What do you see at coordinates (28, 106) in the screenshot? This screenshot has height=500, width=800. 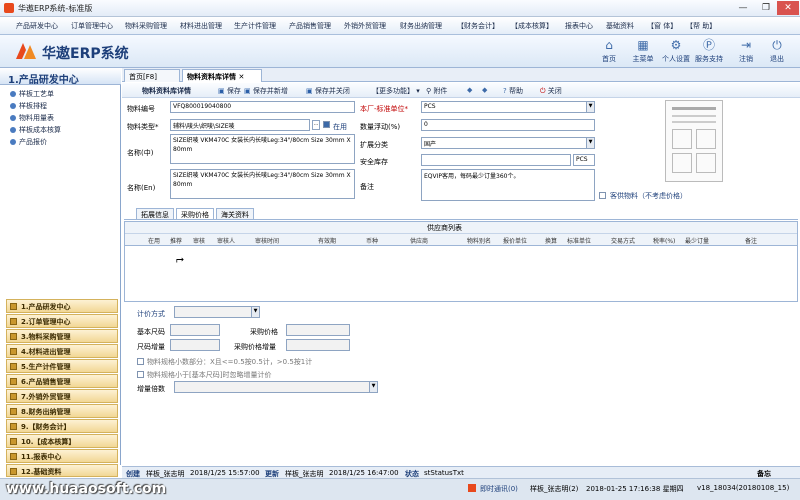 I see `sidebar-item: 样板排程` at bounding box center [28, 106].